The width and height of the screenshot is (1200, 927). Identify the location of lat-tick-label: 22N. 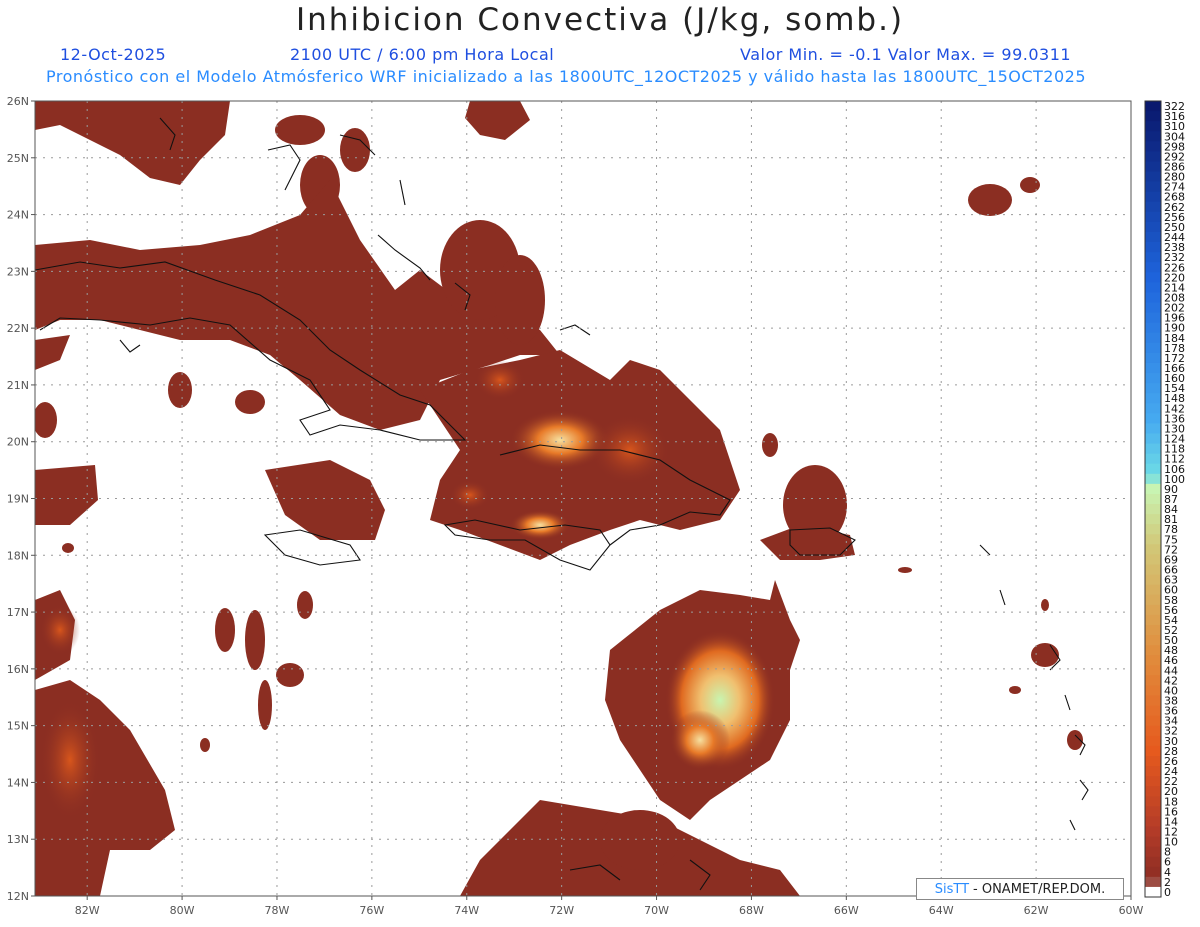
(18, 328).